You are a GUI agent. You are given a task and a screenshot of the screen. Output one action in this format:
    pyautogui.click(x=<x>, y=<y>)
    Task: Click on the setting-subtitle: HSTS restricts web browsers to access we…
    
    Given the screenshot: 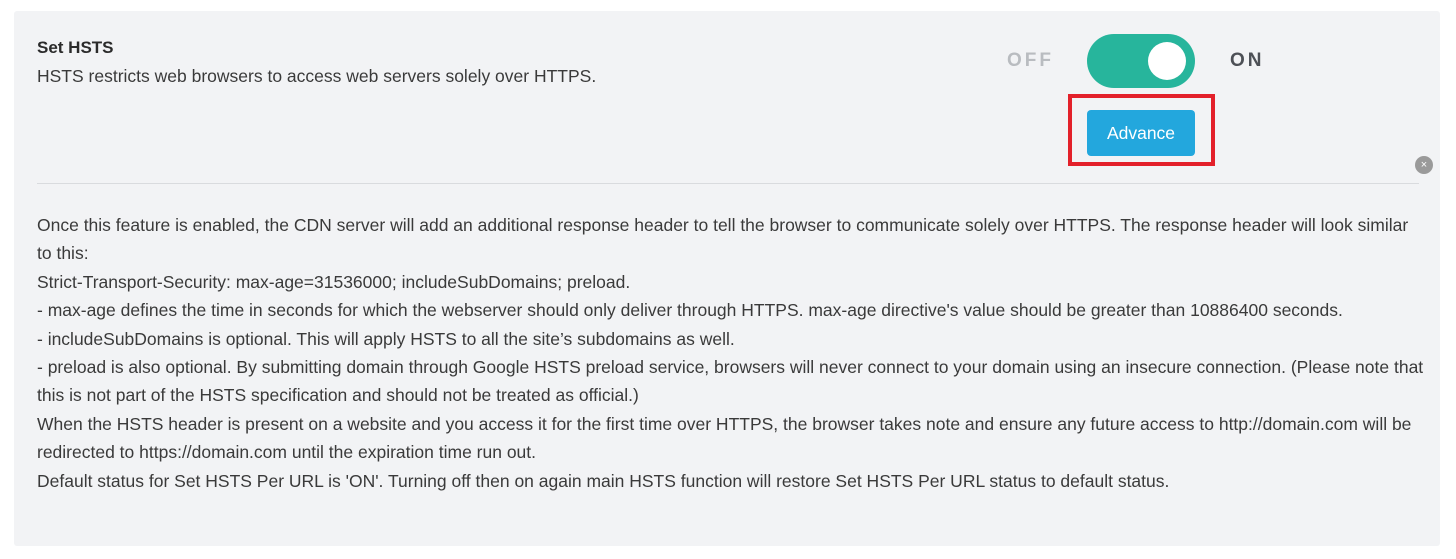 What is the action you would take?
    pyautogui.click(x=317, y=76)
    